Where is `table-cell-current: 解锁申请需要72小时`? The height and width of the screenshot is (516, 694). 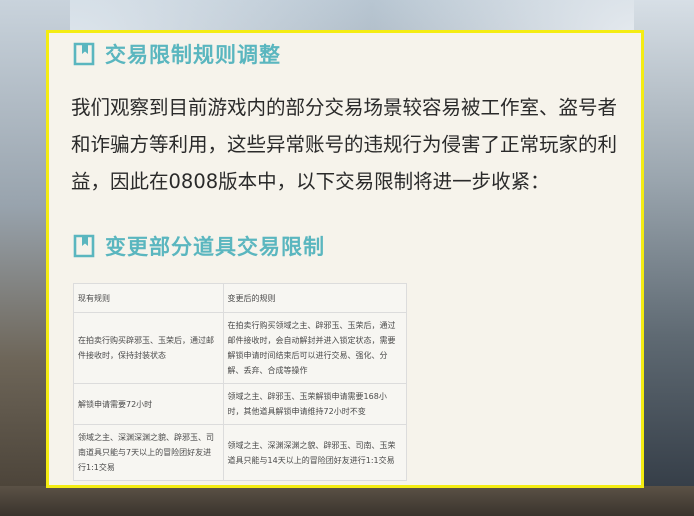 table-cell-current: 解锁申请需要72小时 is located at coordinates (148, 404).